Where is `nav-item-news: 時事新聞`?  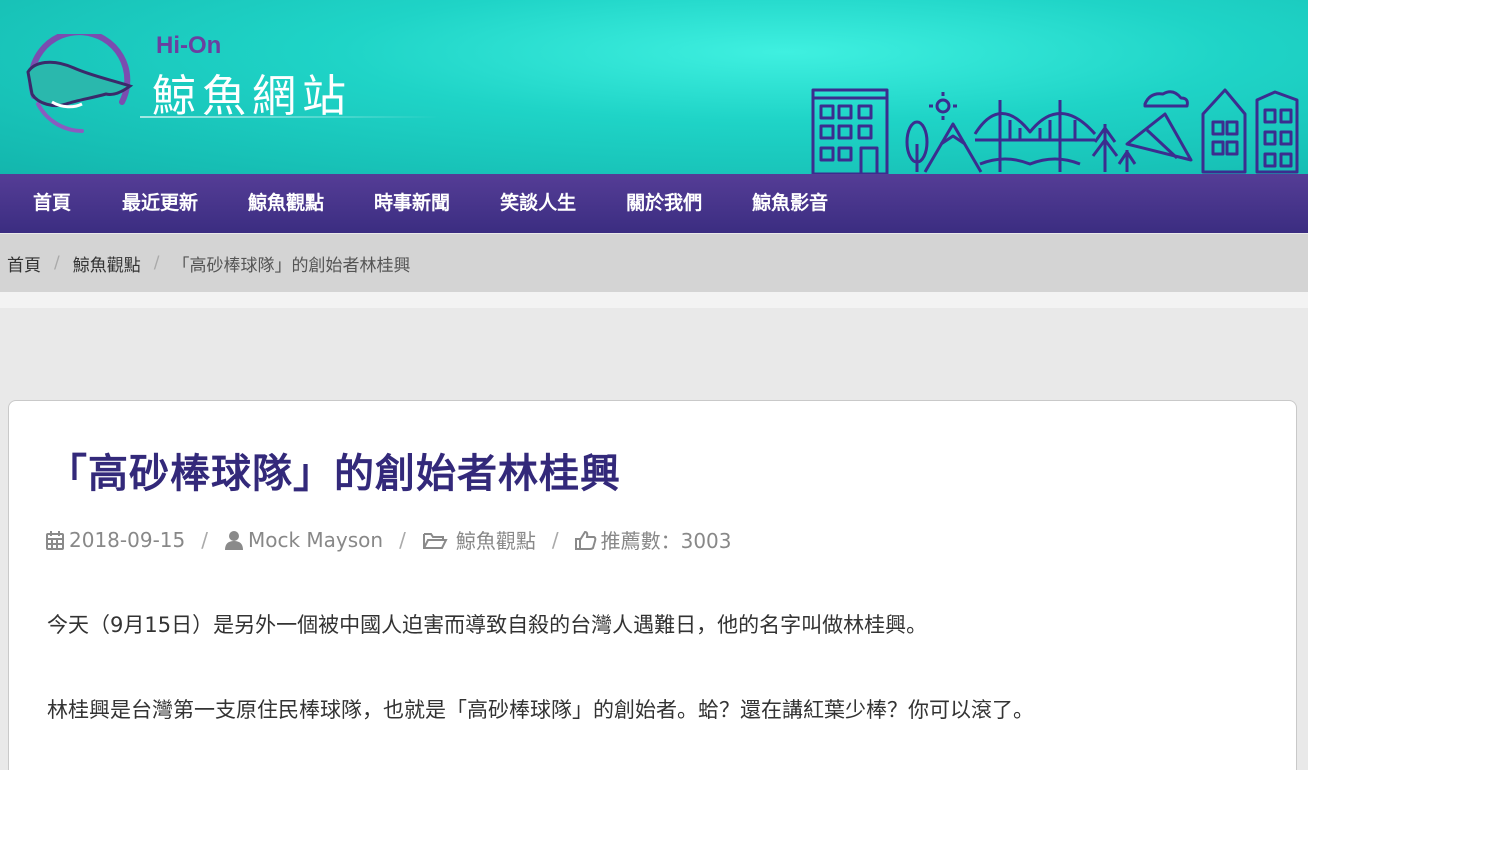
nav-item-news: 時事新聞 is located at coordinates (412, 203).